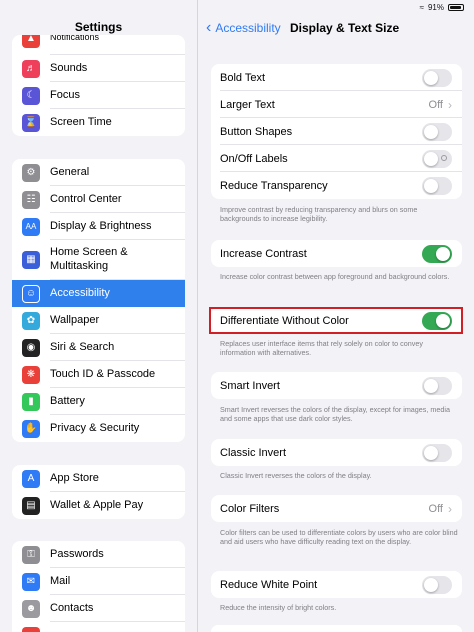 The width and height of the screenshot is (474, 632). What do you see at coordinates (31, 505) in the screenshot?
I see `wallet-icon: ▤` at bounding box center [31, 505].